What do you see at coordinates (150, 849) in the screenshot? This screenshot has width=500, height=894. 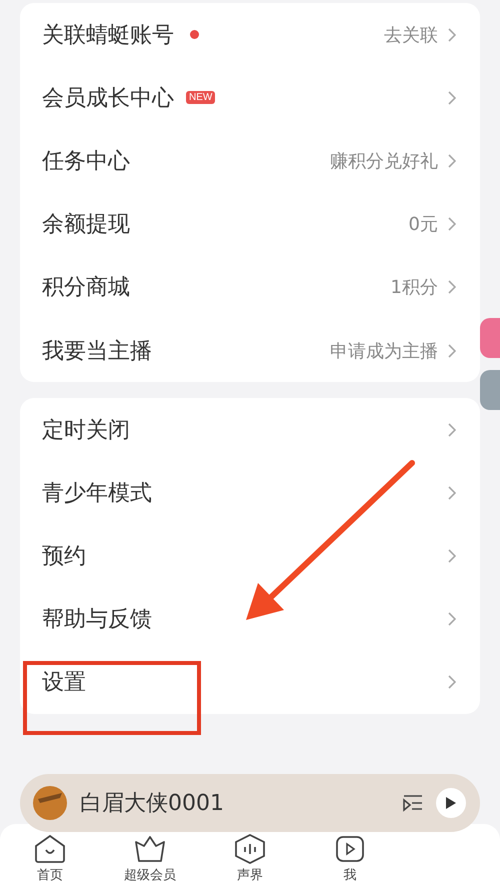 I see `crown-icon` at bounding box center [150, 849].